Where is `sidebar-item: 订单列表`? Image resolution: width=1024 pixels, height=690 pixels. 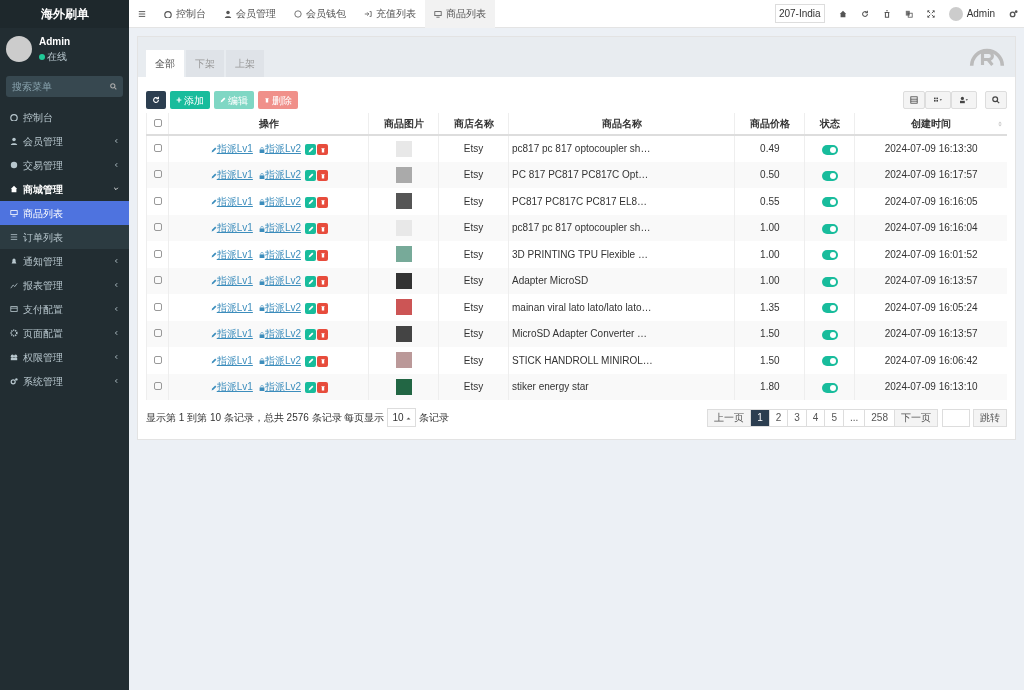
sidebar-item: 订单列表 is located at coordinates (64, 237).